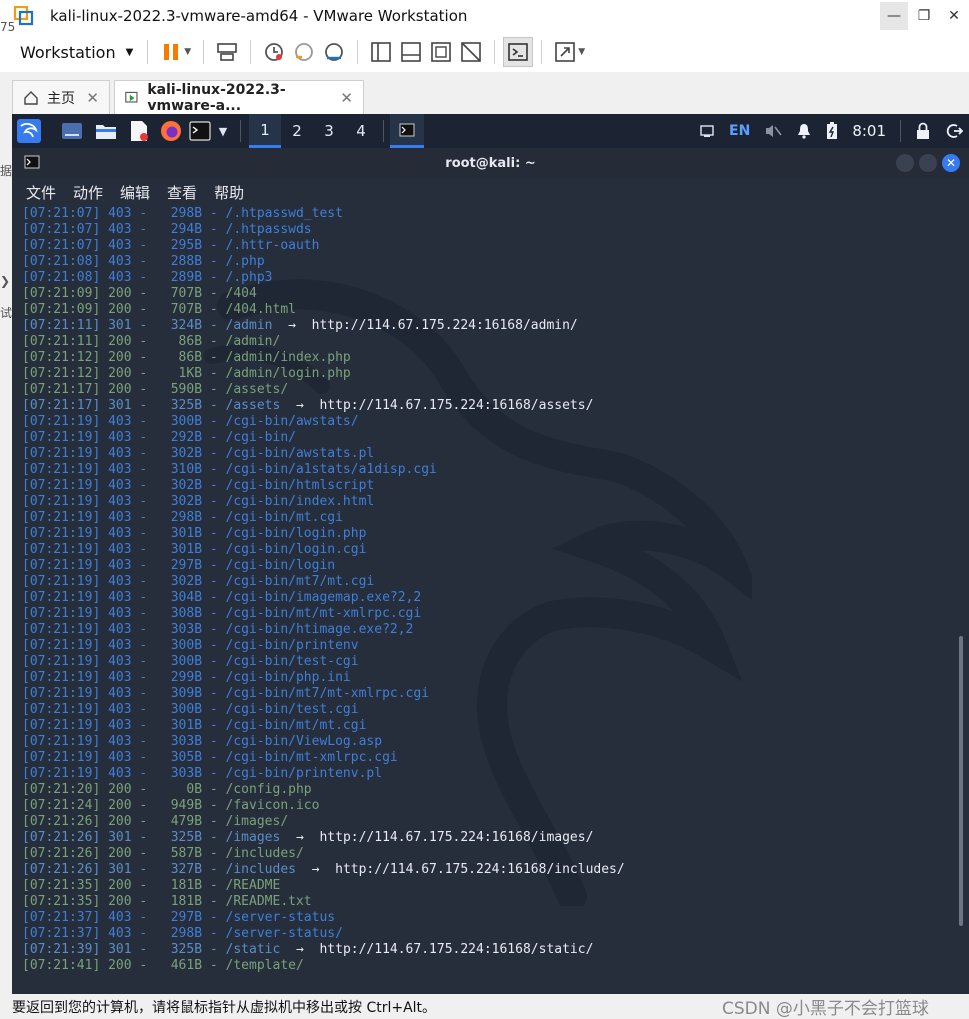  I want to click on taskbar-terminal-window, so click(407, 131).